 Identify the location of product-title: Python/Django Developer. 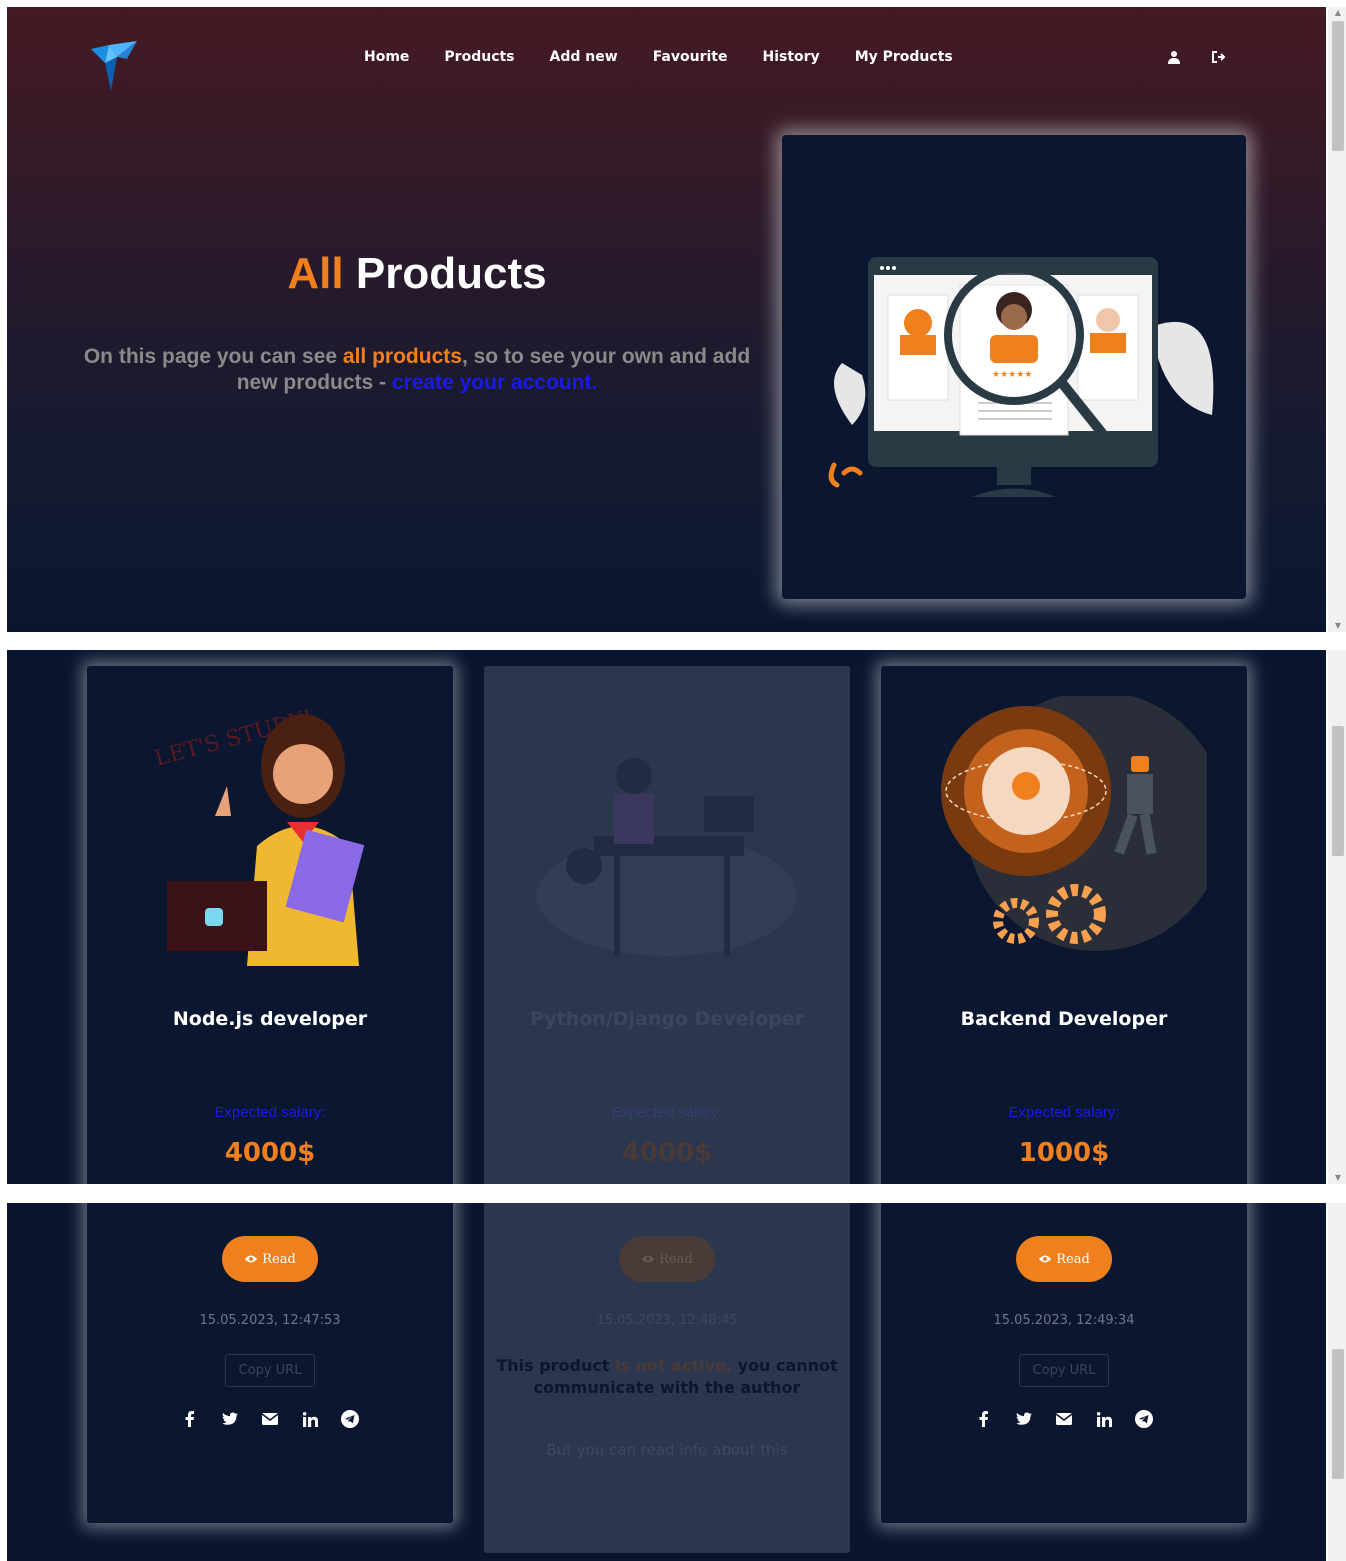
(667, 1019).